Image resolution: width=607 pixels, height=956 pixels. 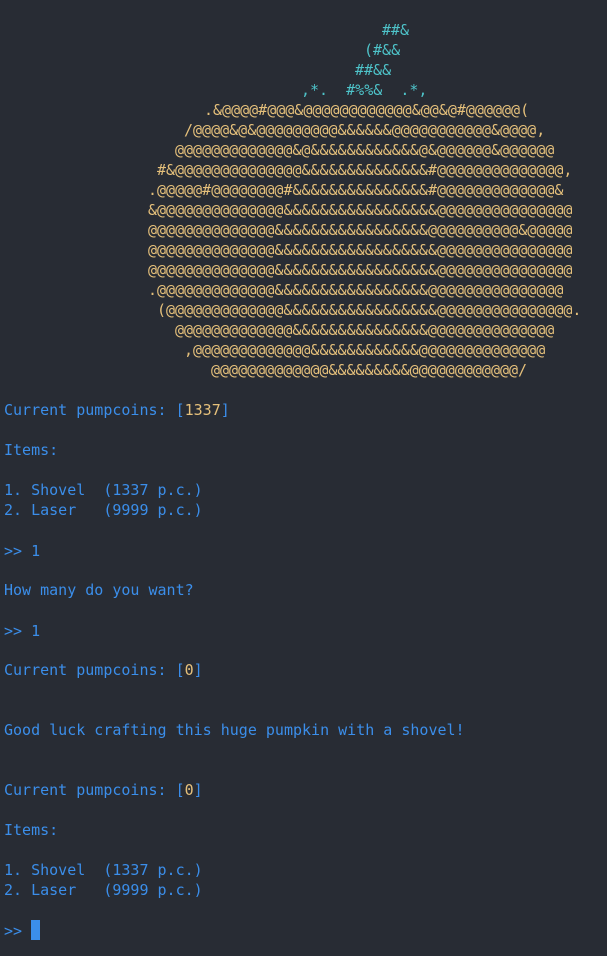 What do you see at coordinates (365, 130) in the screenshot?
I see `art-pumpkin-line: /@@@@&@&@@@@@@@@@&&&&&&@@@@@@@@@@@&@@@@,` at bounding box center [365, 130].